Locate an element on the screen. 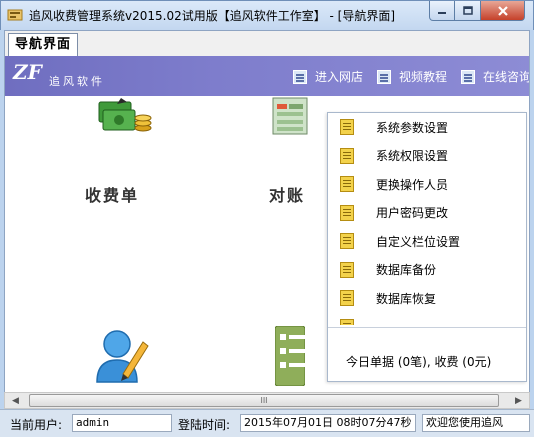 The width and height of the screenshot is (534, 437). menu-item-label: 系统权限设置 is located at coordinates (412, 156).